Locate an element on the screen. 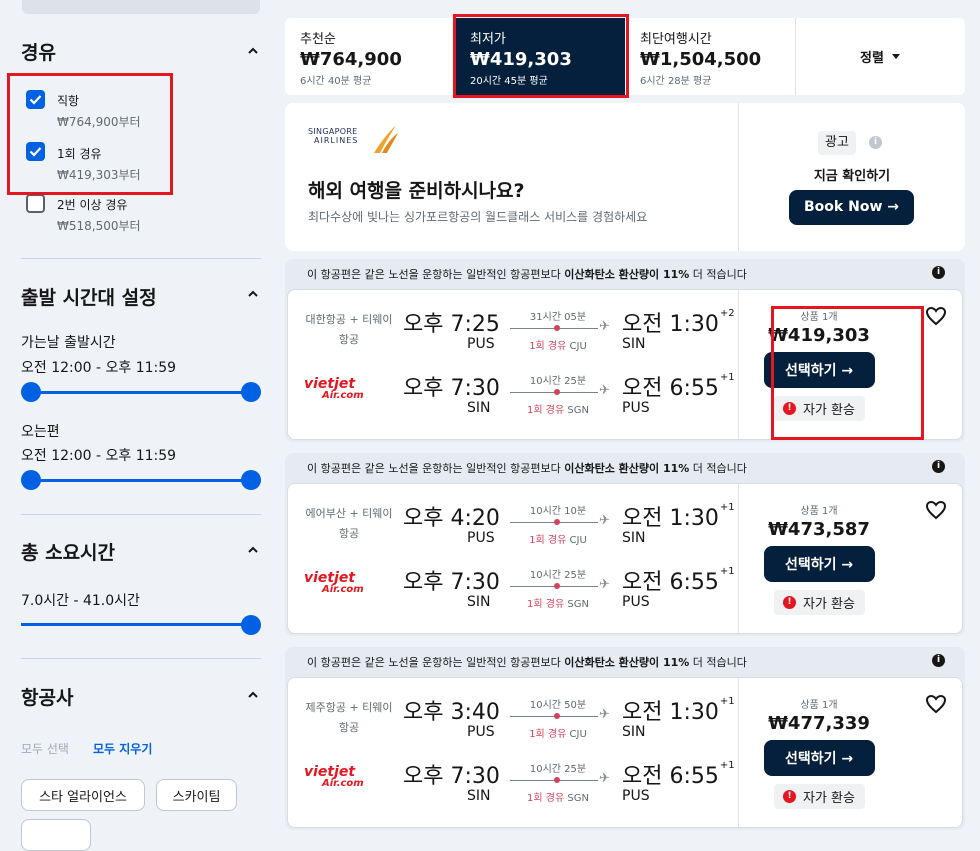 Image resolution: width=980 pixels, height=851 pixels. scroll-edge is located at coordinates (976, 413).